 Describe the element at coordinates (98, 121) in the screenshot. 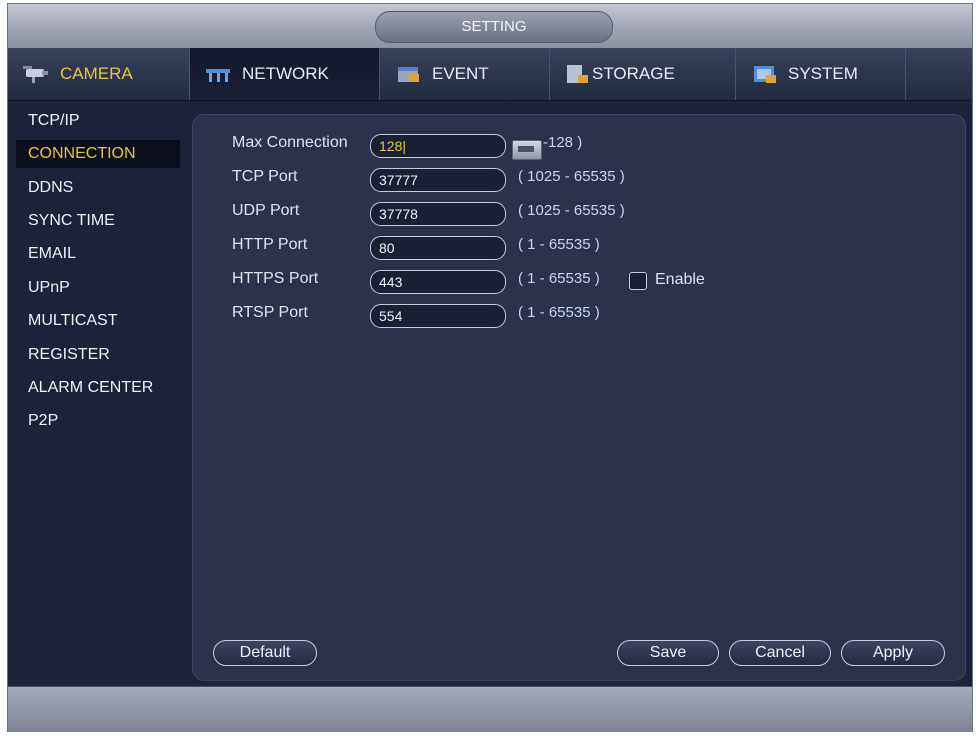

I see `sidebar-item-tcpip: TCP/IP` at that location.